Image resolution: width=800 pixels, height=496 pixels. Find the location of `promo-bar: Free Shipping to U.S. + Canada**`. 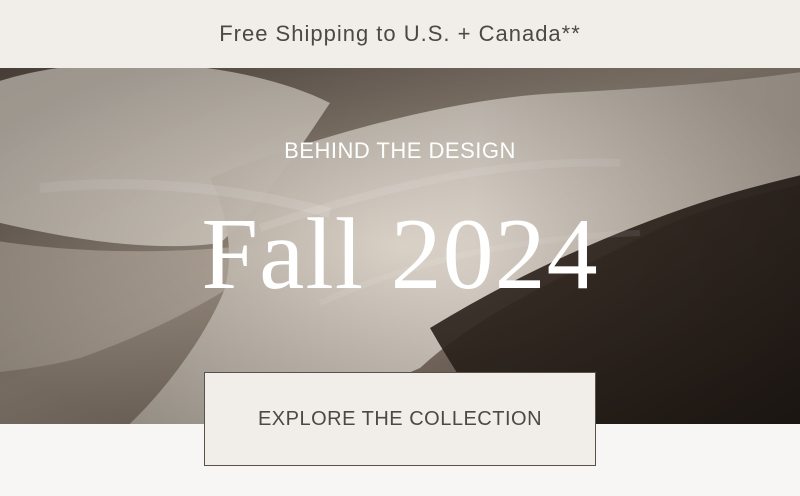

promo-bar: Free Shipping to U.S. + Canada** is located at coordinates (400, 34).